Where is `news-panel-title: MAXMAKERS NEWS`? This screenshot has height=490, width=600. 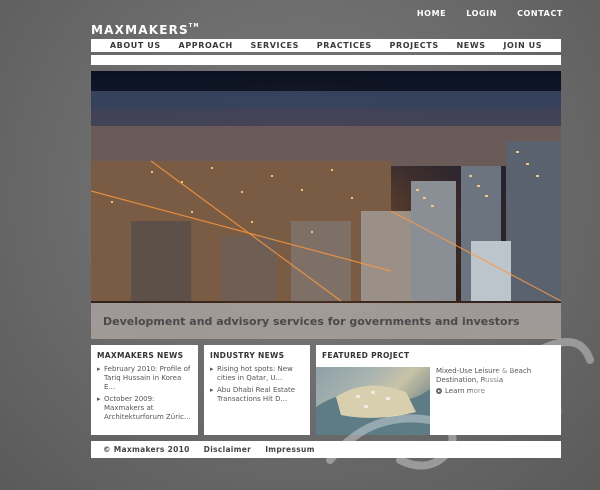
news-panel-title: MAXMAKERS NEWS is located at coordinates (140, 355).